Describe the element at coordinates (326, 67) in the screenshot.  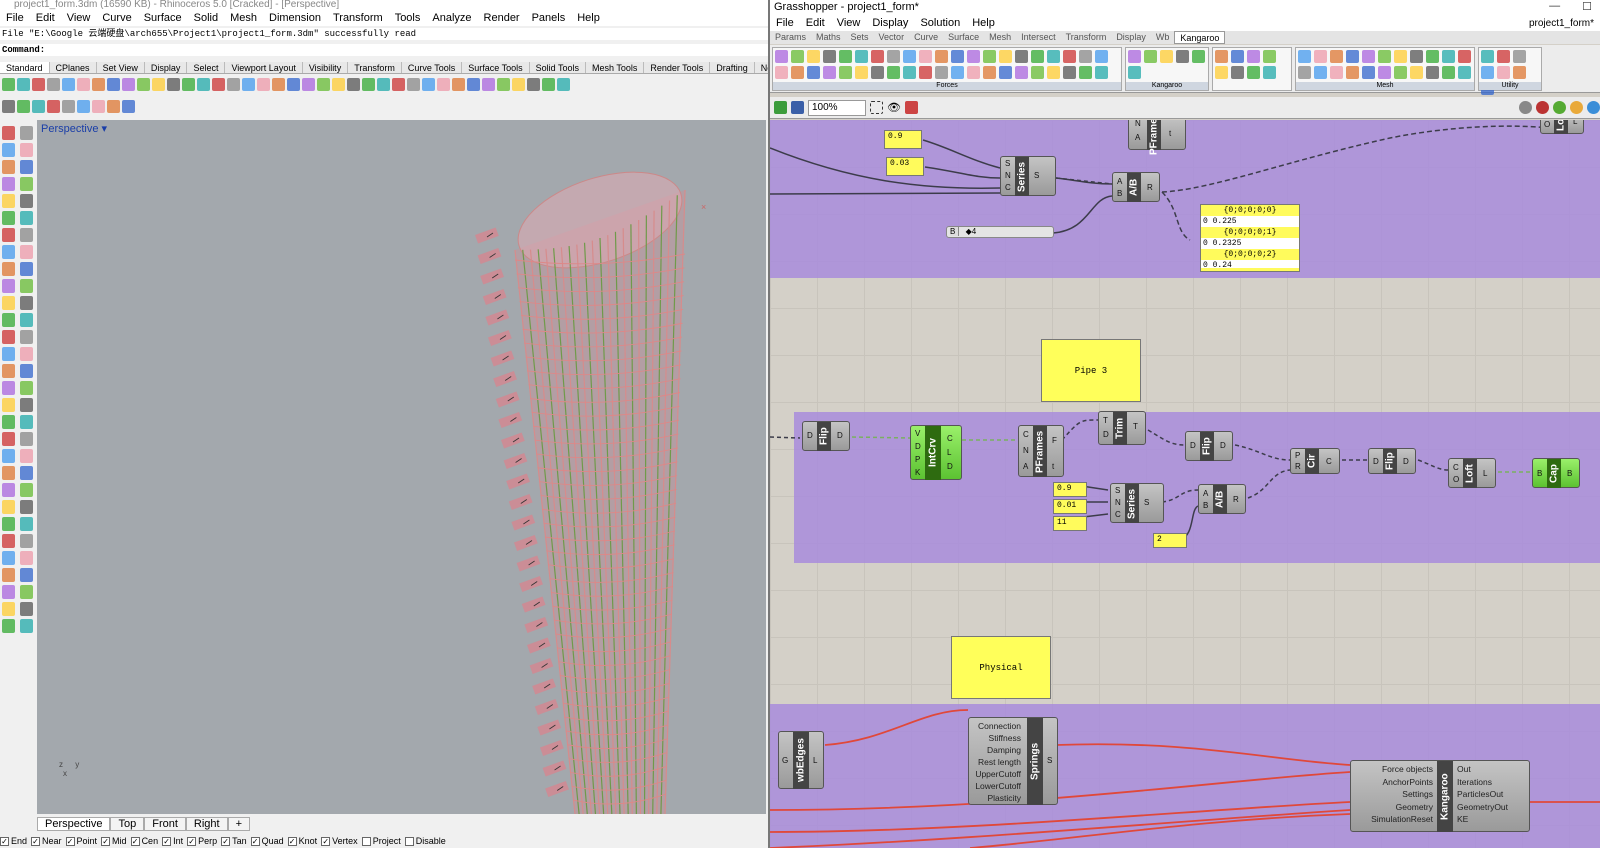
I see `tab-visibility: Visibility` at that location.